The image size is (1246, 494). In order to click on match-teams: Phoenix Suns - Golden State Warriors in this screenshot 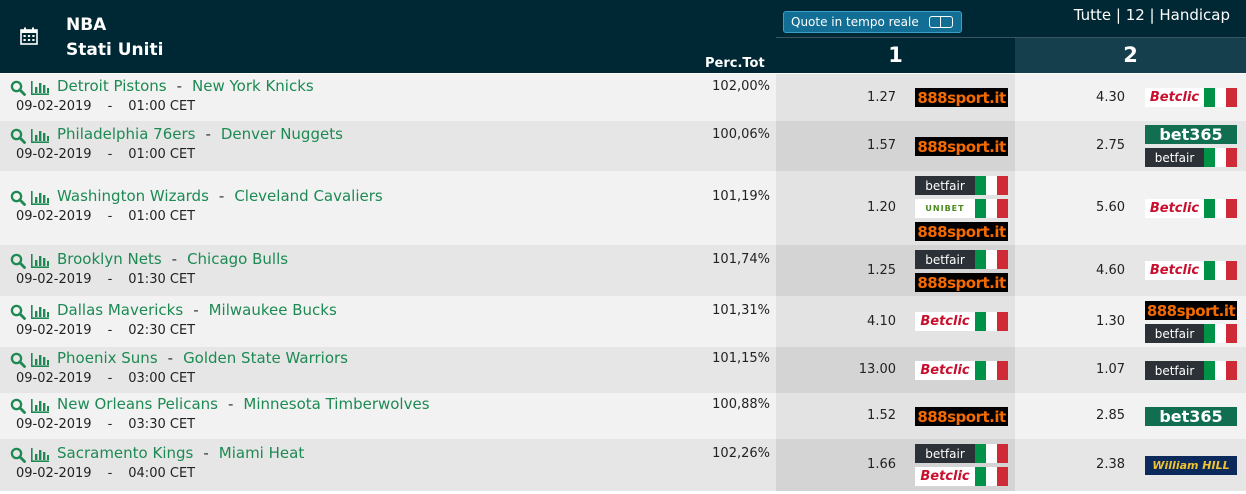, I will do `click(202, 358)`.